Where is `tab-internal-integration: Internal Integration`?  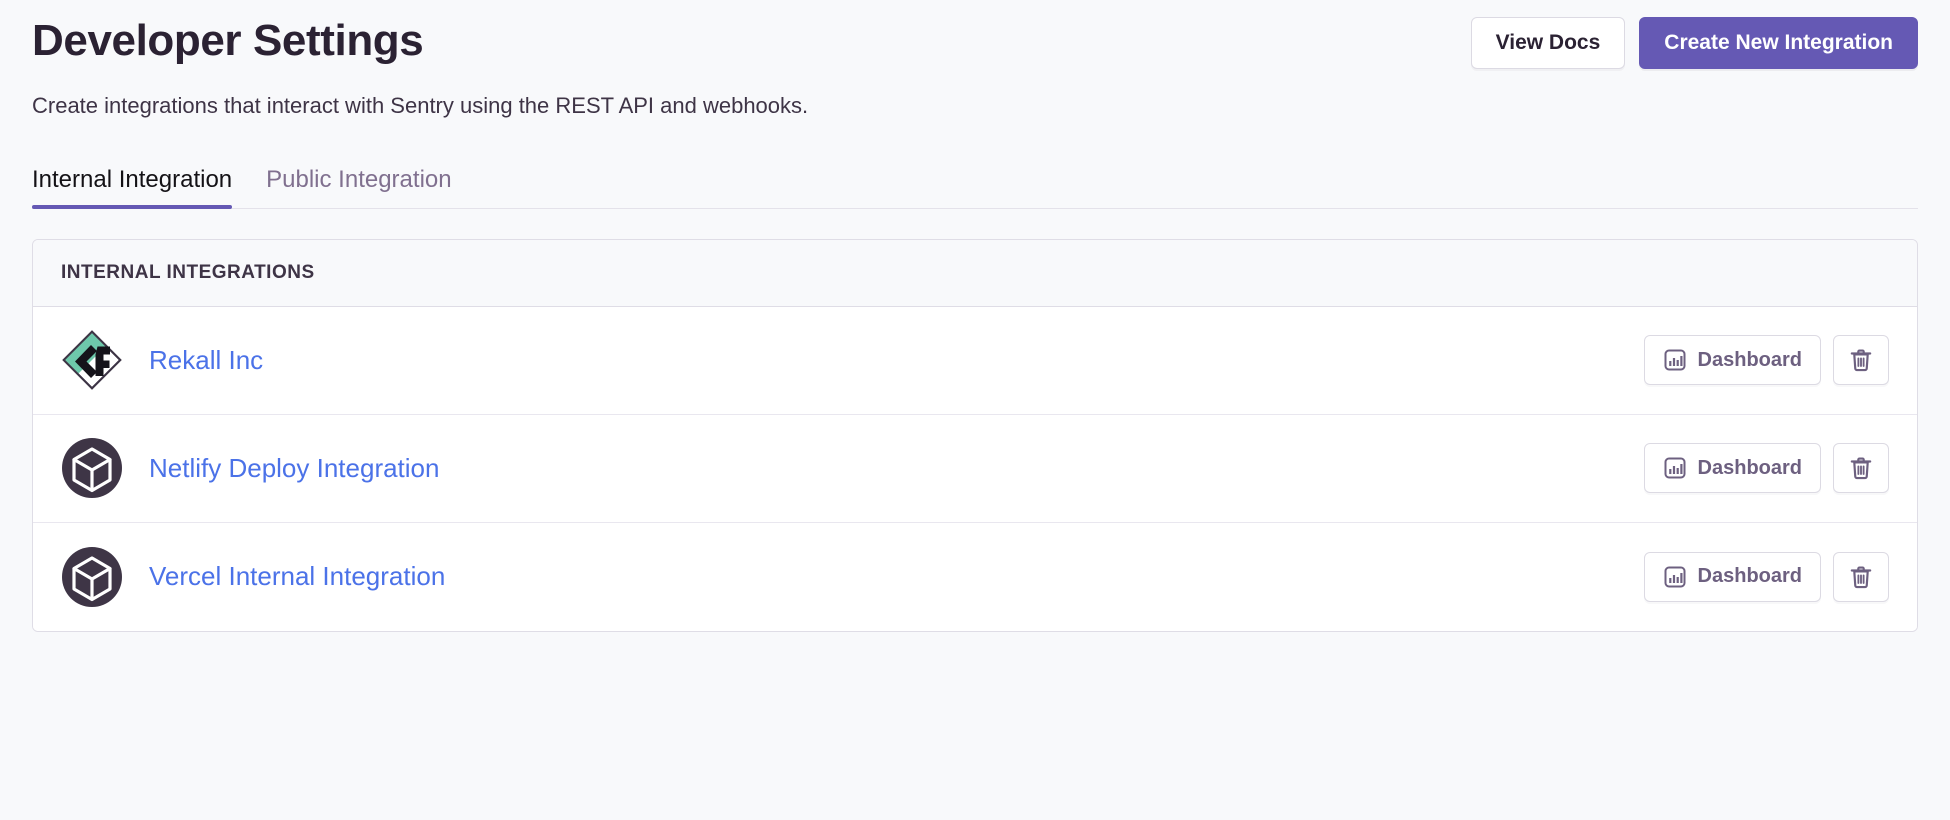
tab-internal-integration: Internal Integration is located at coordinates (132, 188).